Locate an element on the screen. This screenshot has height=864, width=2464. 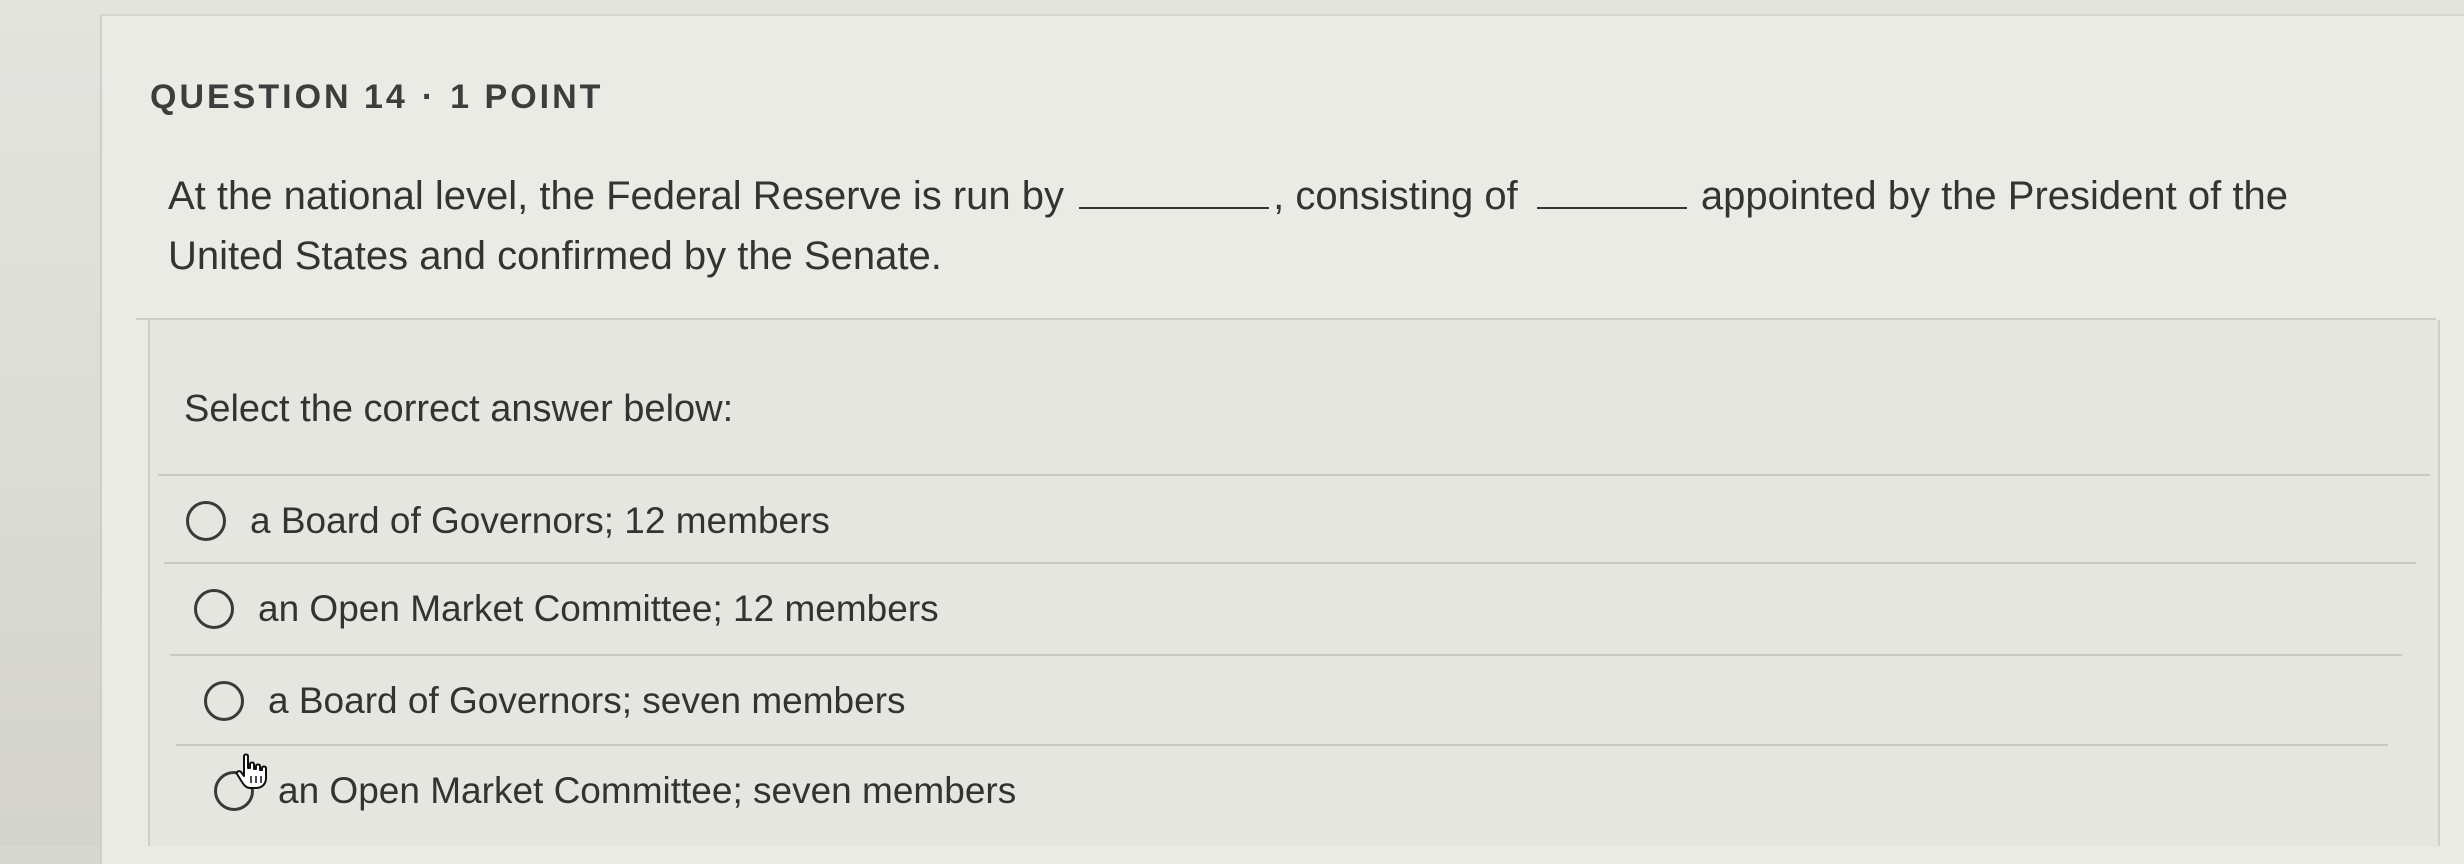
answer-option-label: an Open Market Committee; 12 members is located at coordinates (598, 608).